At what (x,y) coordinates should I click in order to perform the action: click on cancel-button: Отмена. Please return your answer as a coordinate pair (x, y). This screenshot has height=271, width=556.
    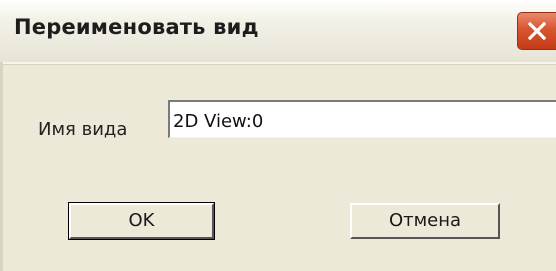
    Looking at the image, I should click on (425, 221).